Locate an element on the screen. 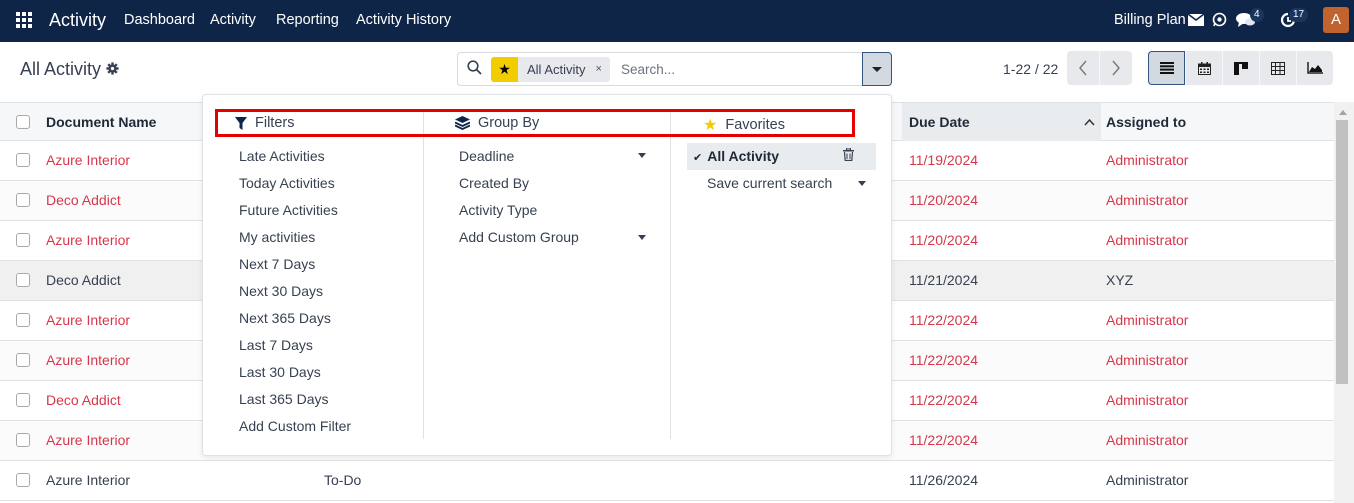 This screenshot has width=1354, height=503. page-title: All Activity is located at coordinates (61, 69).